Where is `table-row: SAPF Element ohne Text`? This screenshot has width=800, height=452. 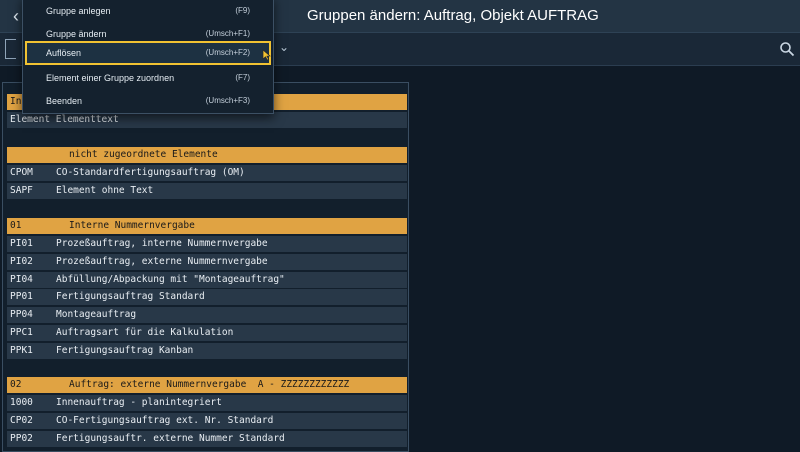 table-row: SAPF Element ohne Text is located at coordinates (207, 191).